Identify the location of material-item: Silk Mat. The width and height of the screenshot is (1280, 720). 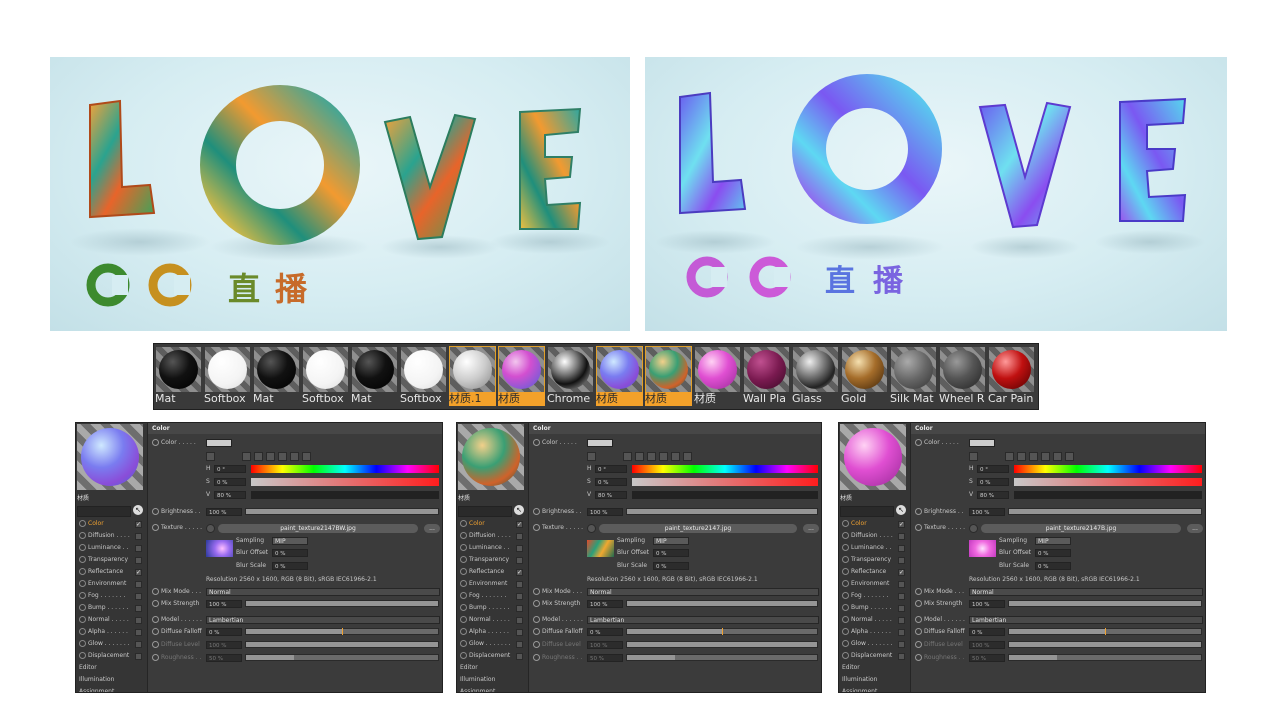
(913, 376).